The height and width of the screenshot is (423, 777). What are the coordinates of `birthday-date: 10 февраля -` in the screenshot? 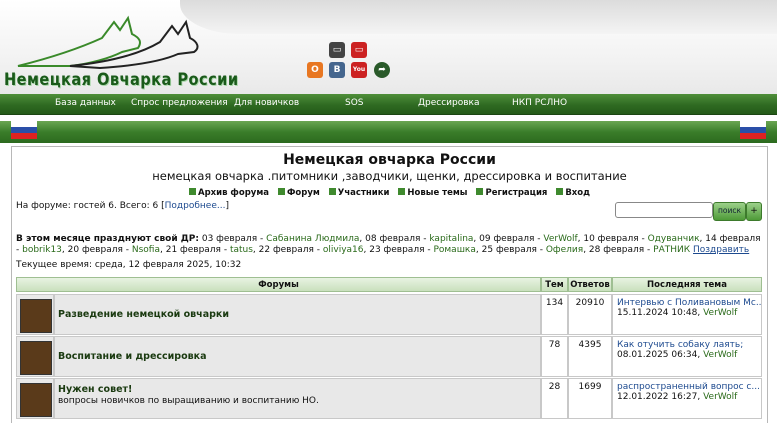 It's located at (614, 239).